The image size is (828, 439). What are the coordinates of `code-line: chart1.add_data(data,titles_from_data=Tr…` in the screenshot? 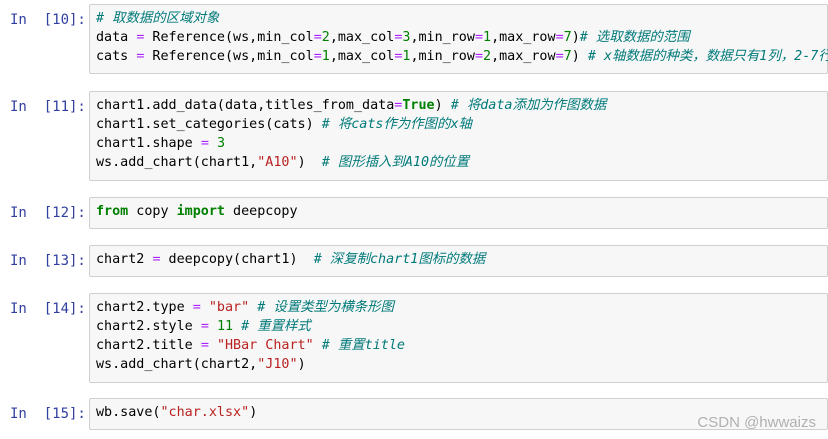 It's located at (458, 105).